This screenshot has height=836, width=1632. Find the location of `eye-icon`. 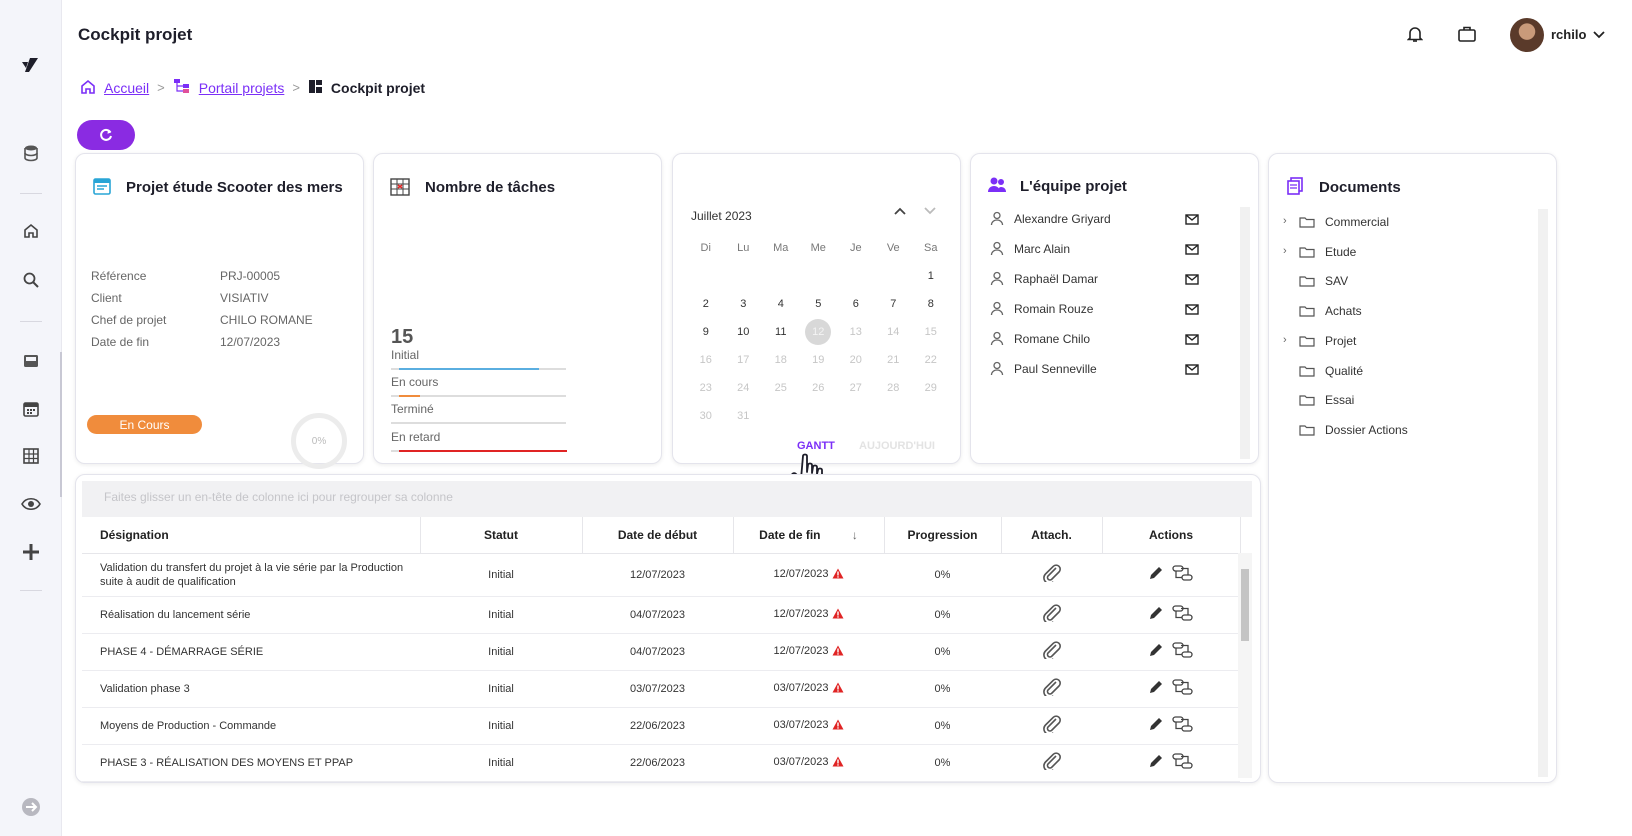

eye-icon is located at coordinates (31, 504).